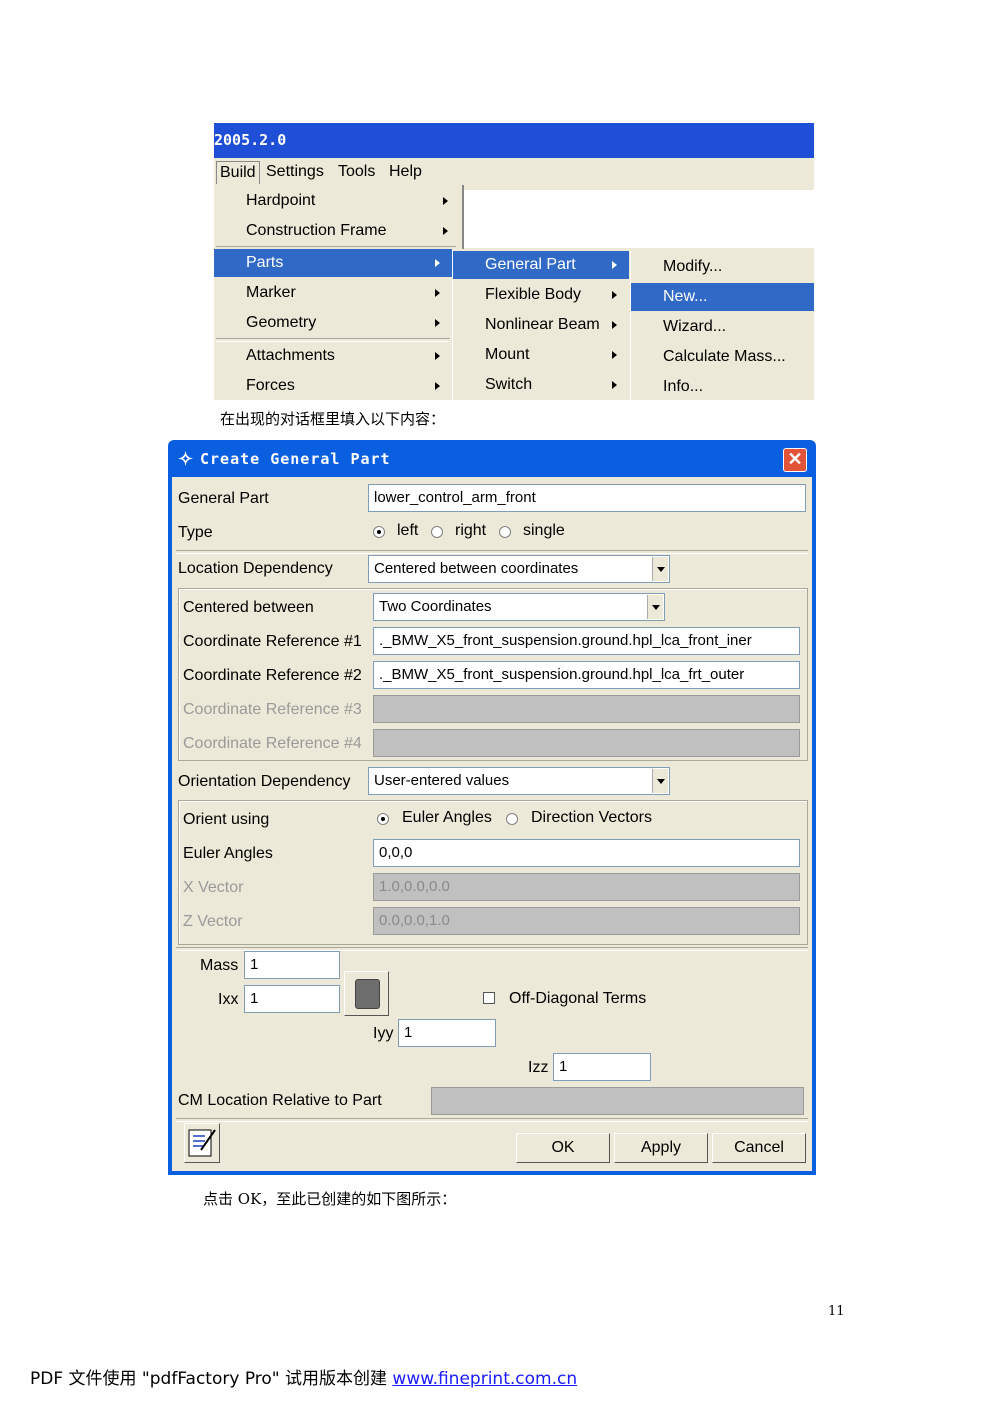 This screenshot has height=1402, width=992. Describe the element at coordinates (272, 709) in the screenshot. I see `coord-ref3-label: Coordinate Reference #3` at that location.